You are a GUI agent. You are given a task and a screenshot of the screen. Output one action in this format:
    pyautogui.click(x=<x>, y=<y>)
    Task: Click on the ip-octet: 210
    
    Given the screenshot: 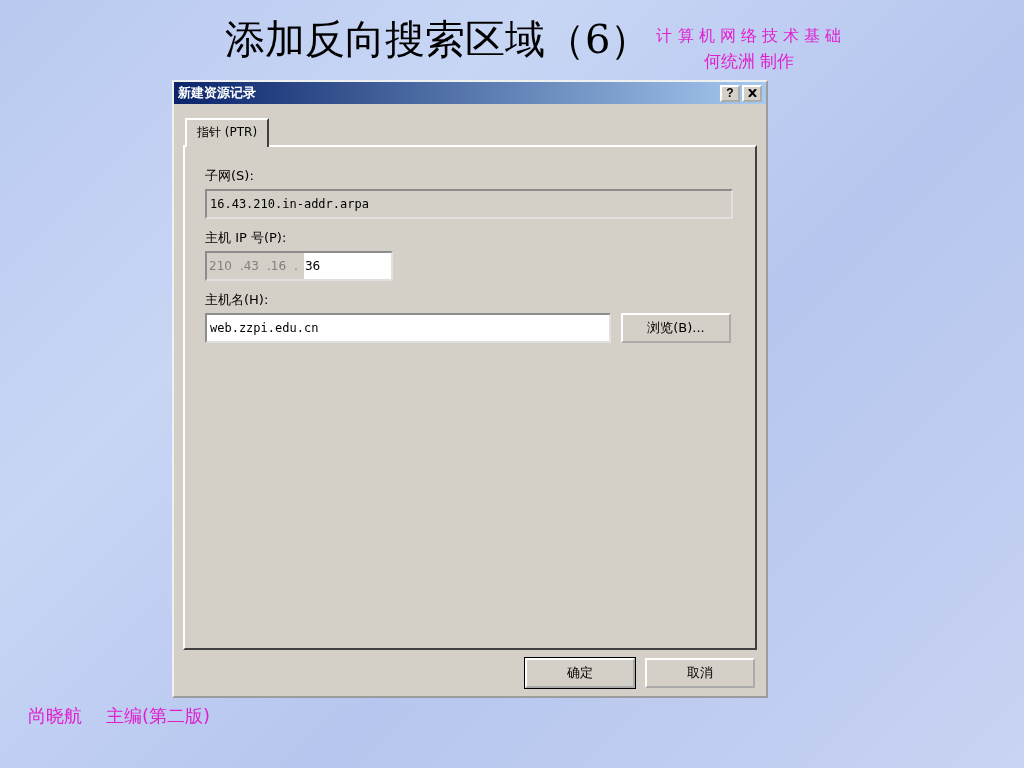 What is the action you would take?
    pyautogui.click(x=220, y=266)
    